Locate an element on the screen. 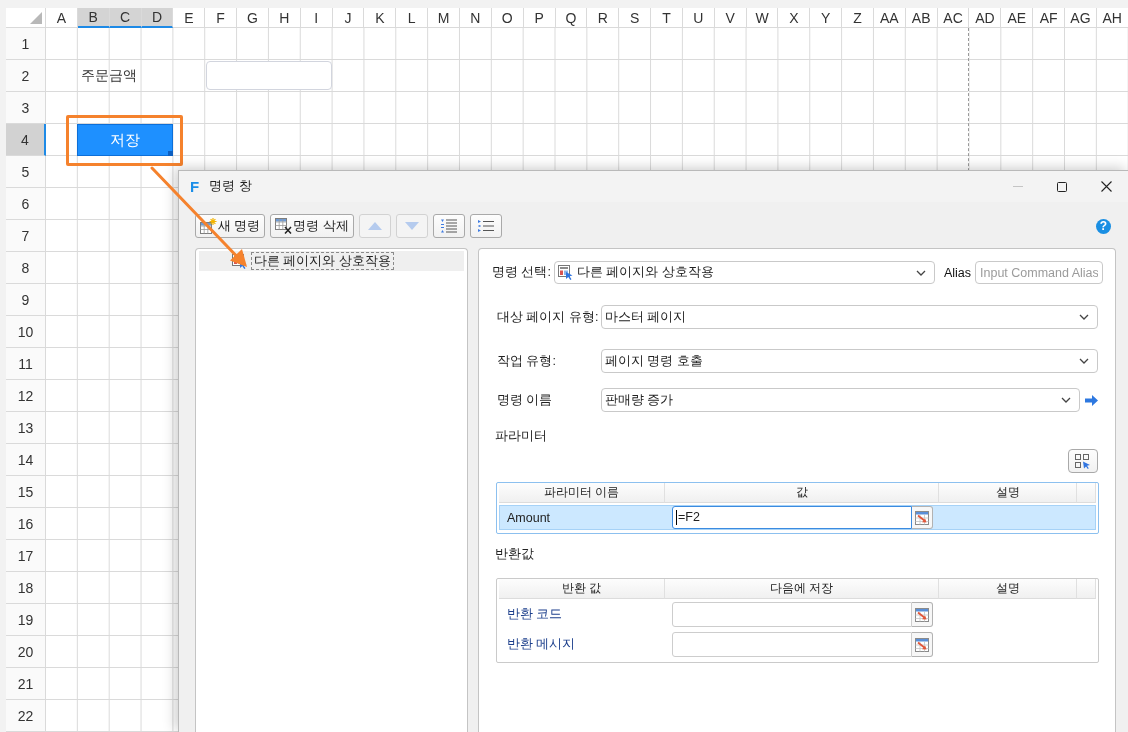 The width and height of the screenshot is (1128, 732). row-header: 3 is located at coordinates (26, 108).